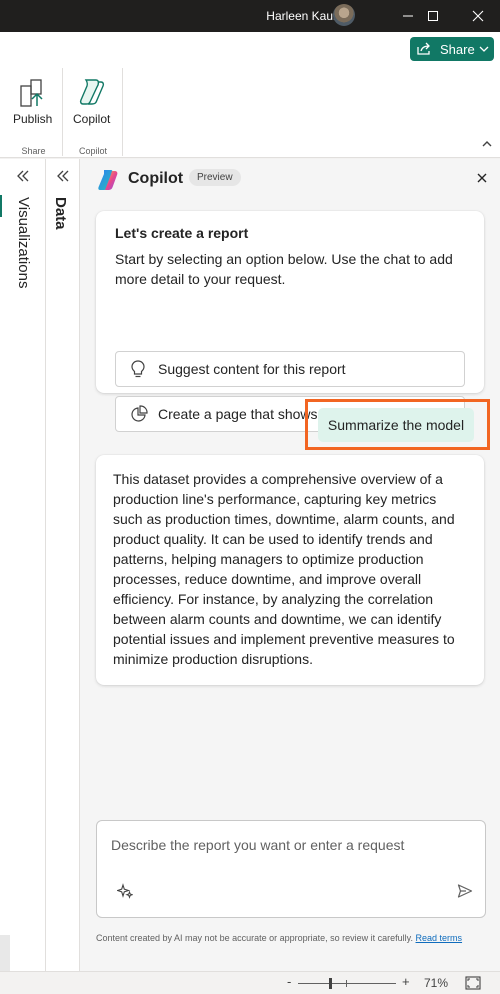 The width and height of the screenshot is (500, 994). Describe the element at coordinates (92, 119) in the screenshot. I see `copilot-ribbon-label: Copilot` at that location.